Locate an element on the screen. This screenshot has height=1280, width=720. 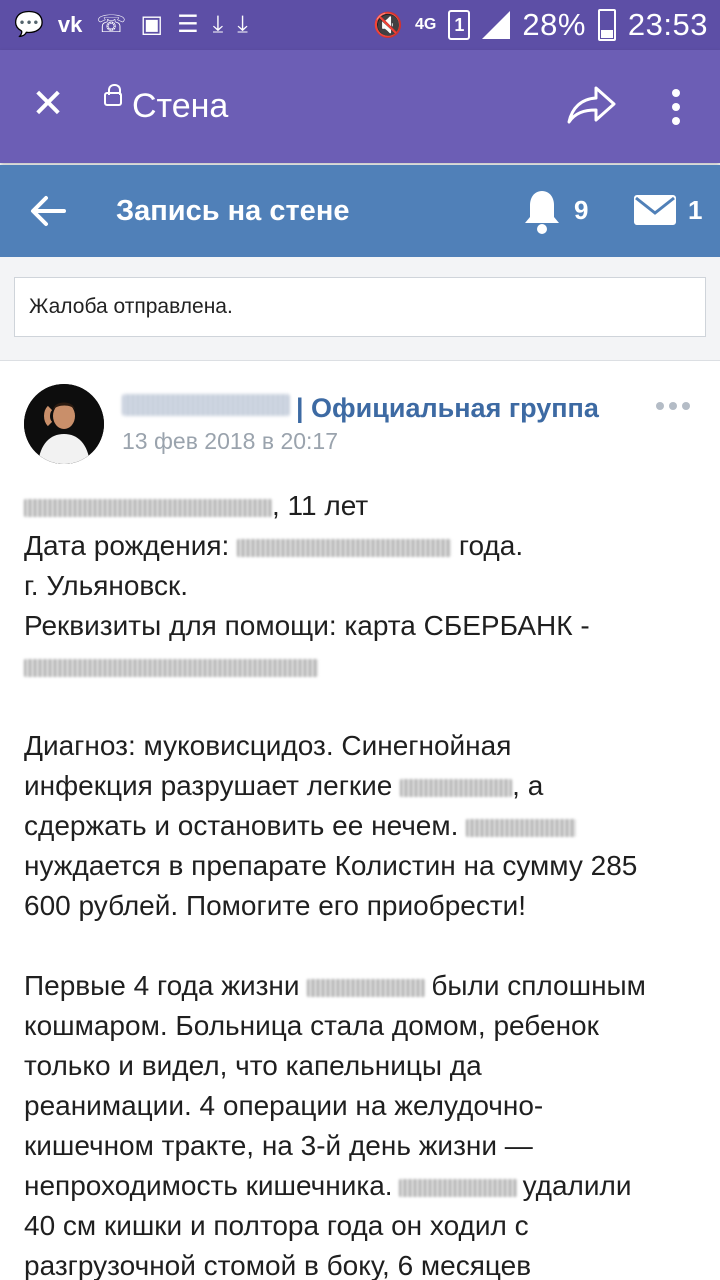
battery-icon is located at coordinates (606, 25).